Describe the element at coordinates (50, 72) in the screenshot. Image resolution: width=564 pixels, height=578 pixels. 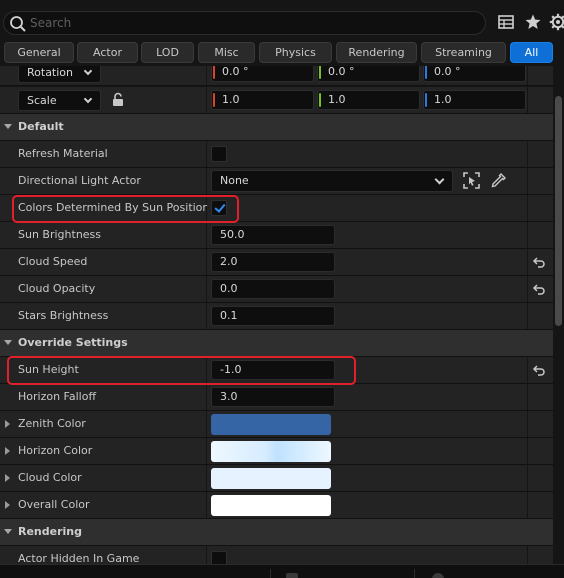
I see `rotation-label: Rotation` at that location.